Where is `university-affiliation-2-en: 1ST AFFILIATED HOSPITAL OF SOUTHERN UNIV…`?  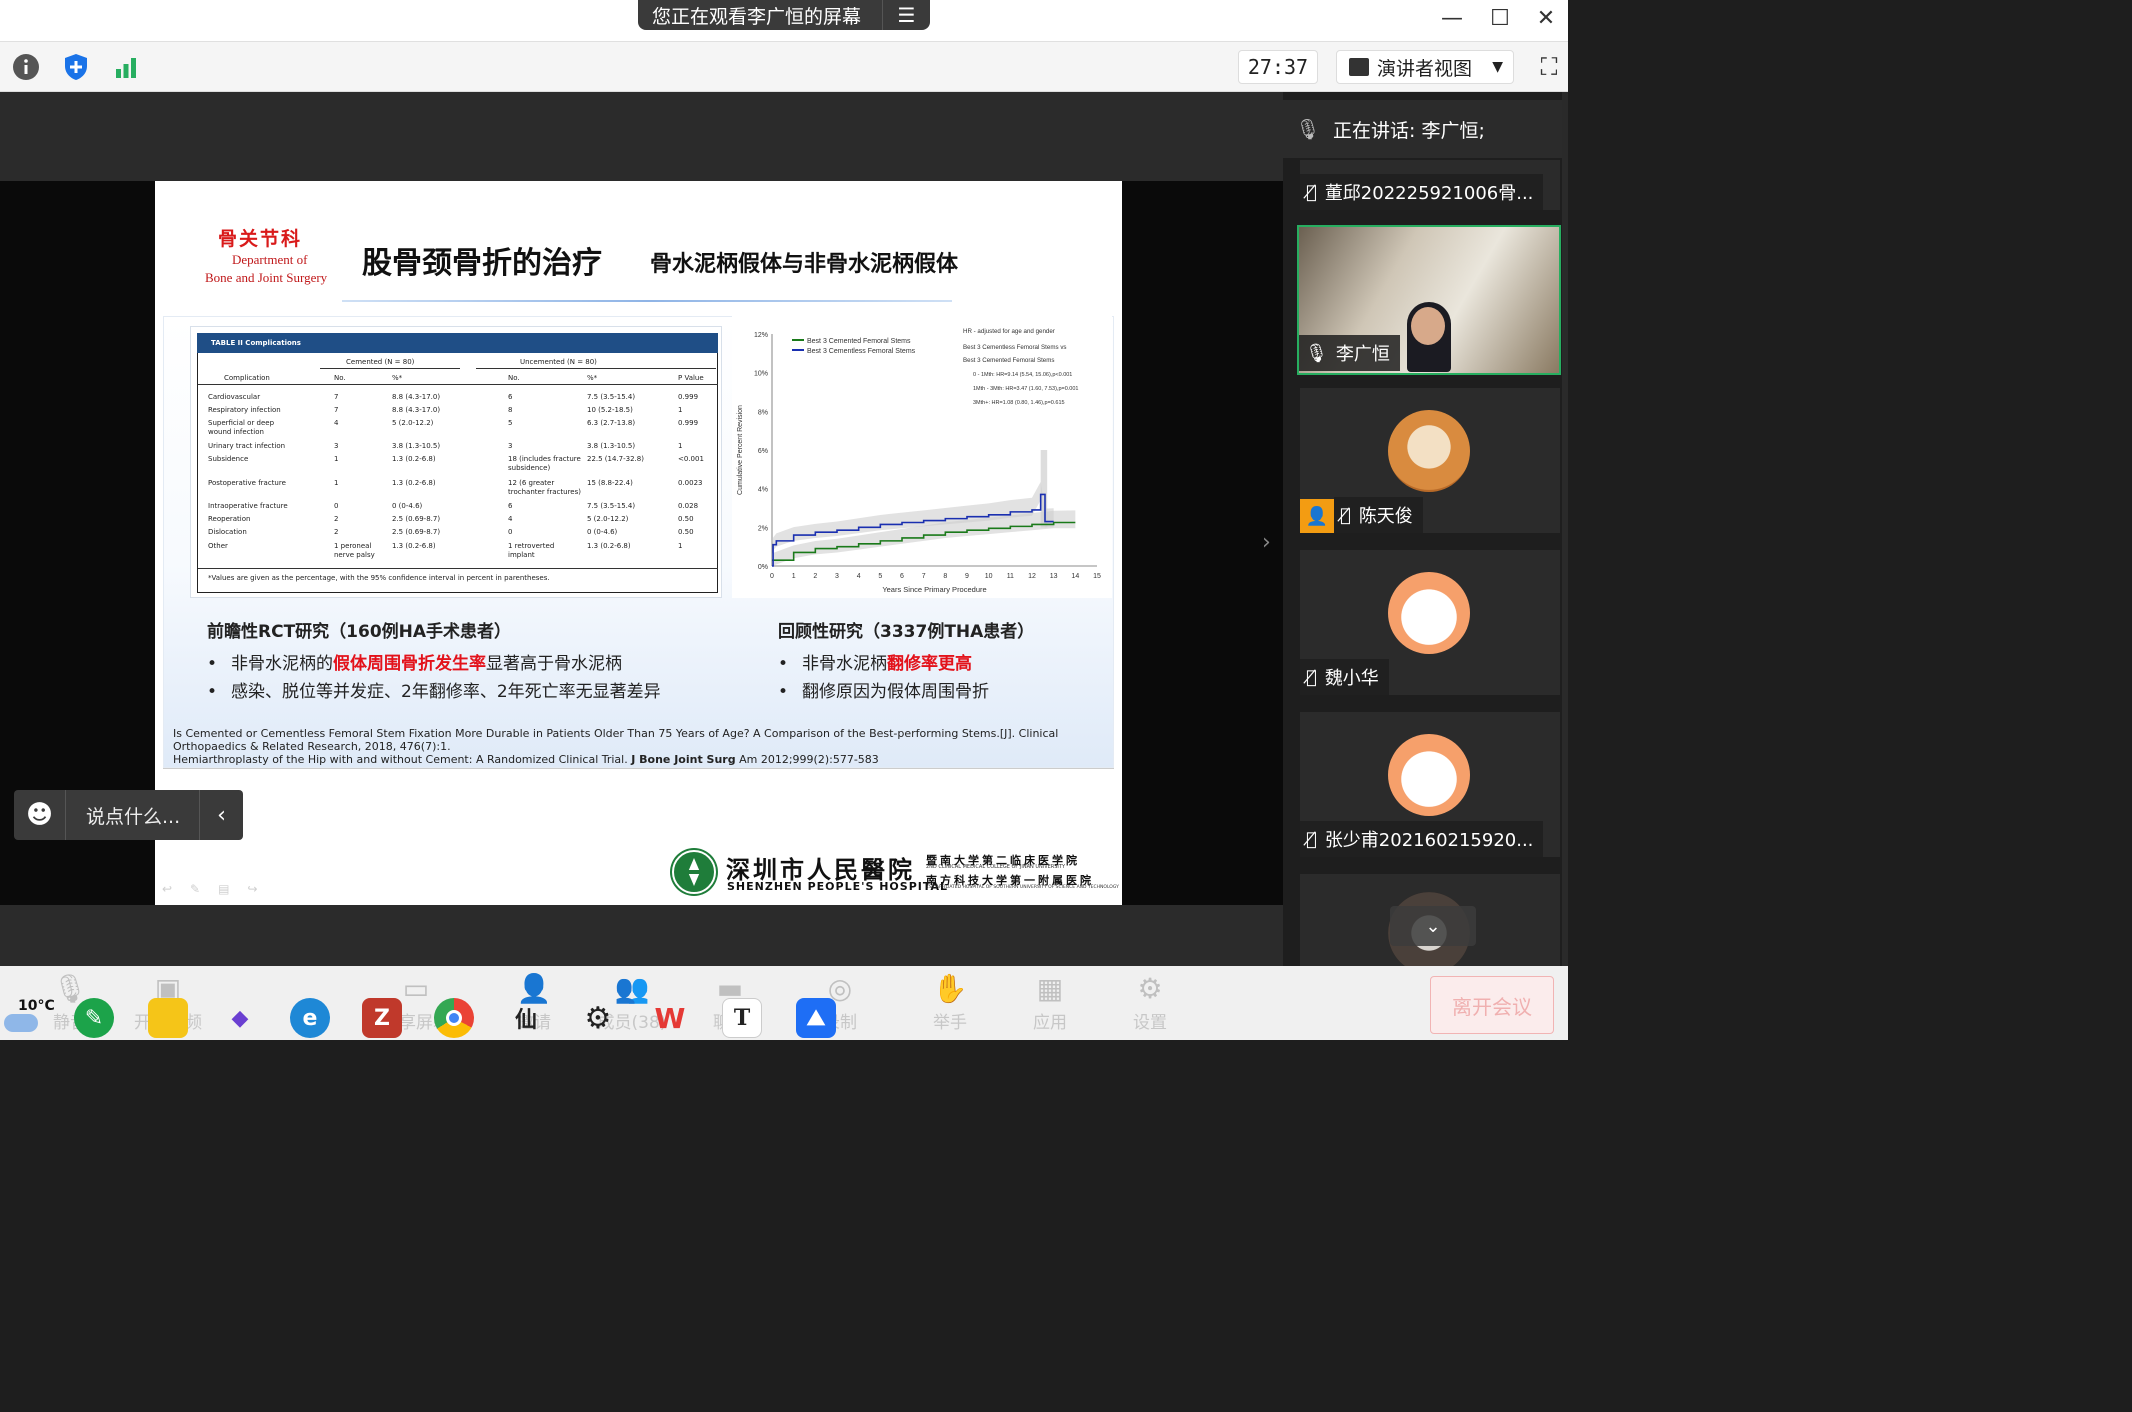
university-affiliation-2-en: 1ST AFFILIATED HOSPITAL OF SOUTHERN UNIV… is located at coordinates (1022, 887).